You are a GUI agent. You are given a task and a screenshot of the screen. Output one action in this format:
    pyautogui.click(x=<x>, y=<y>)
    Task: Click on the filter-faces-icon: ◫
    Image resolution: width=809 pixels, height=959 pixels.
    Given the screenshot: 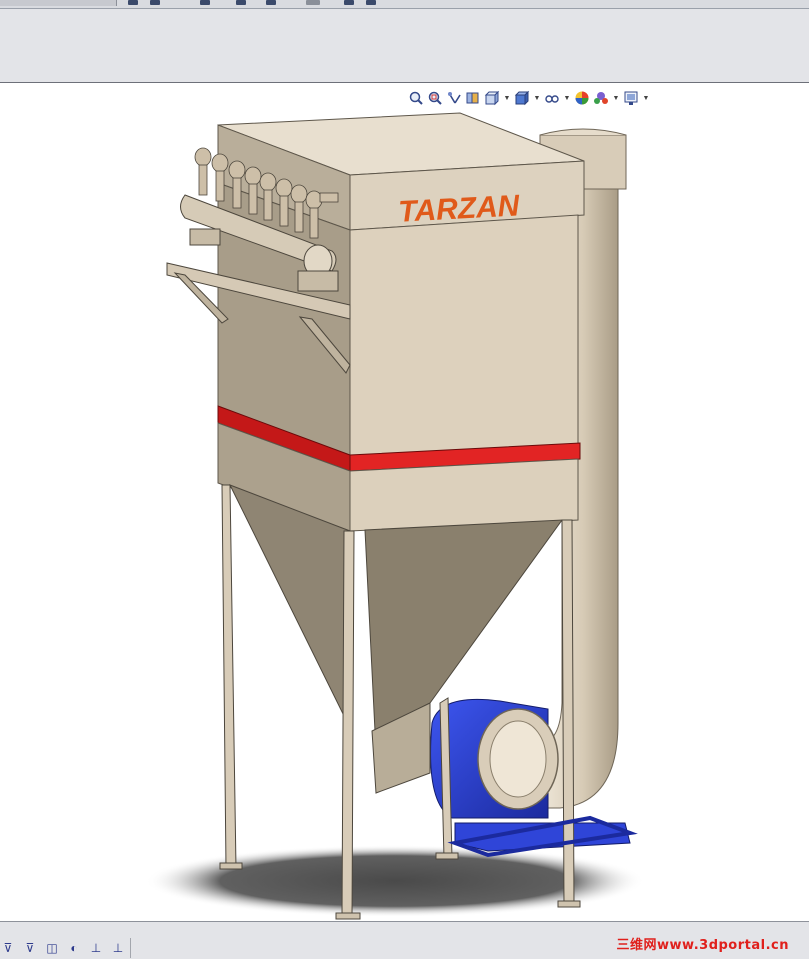 What is the action you would take?
    pyautogui.click(x=52, y=948)
    